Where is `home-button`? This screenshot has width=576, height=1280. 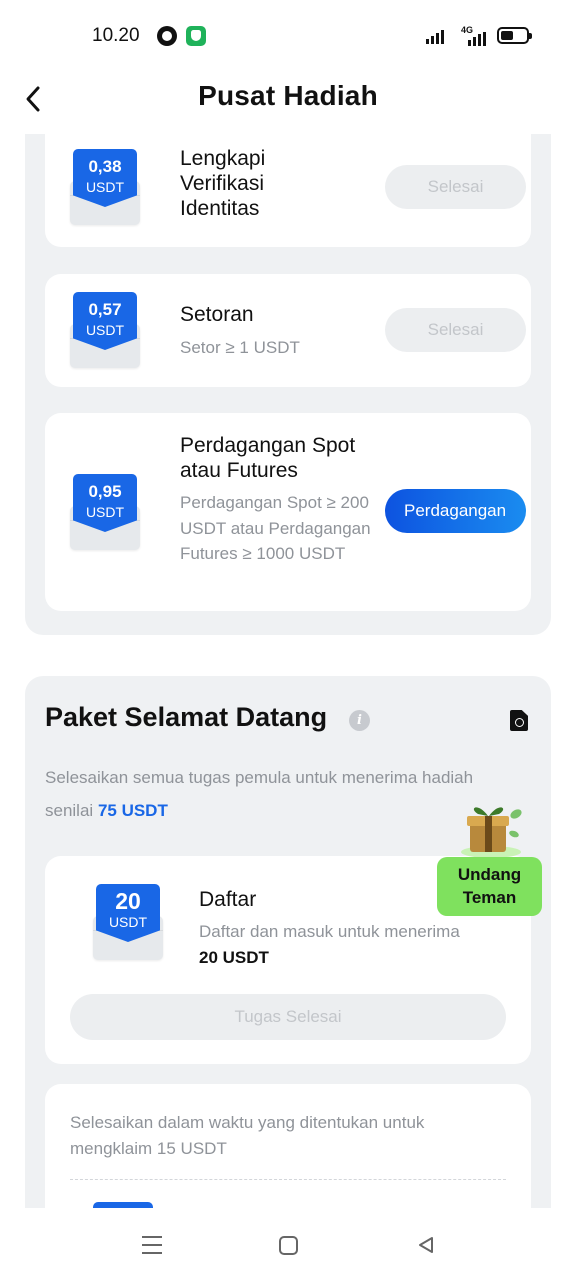 home-button is located at coordinates (288, 1245).